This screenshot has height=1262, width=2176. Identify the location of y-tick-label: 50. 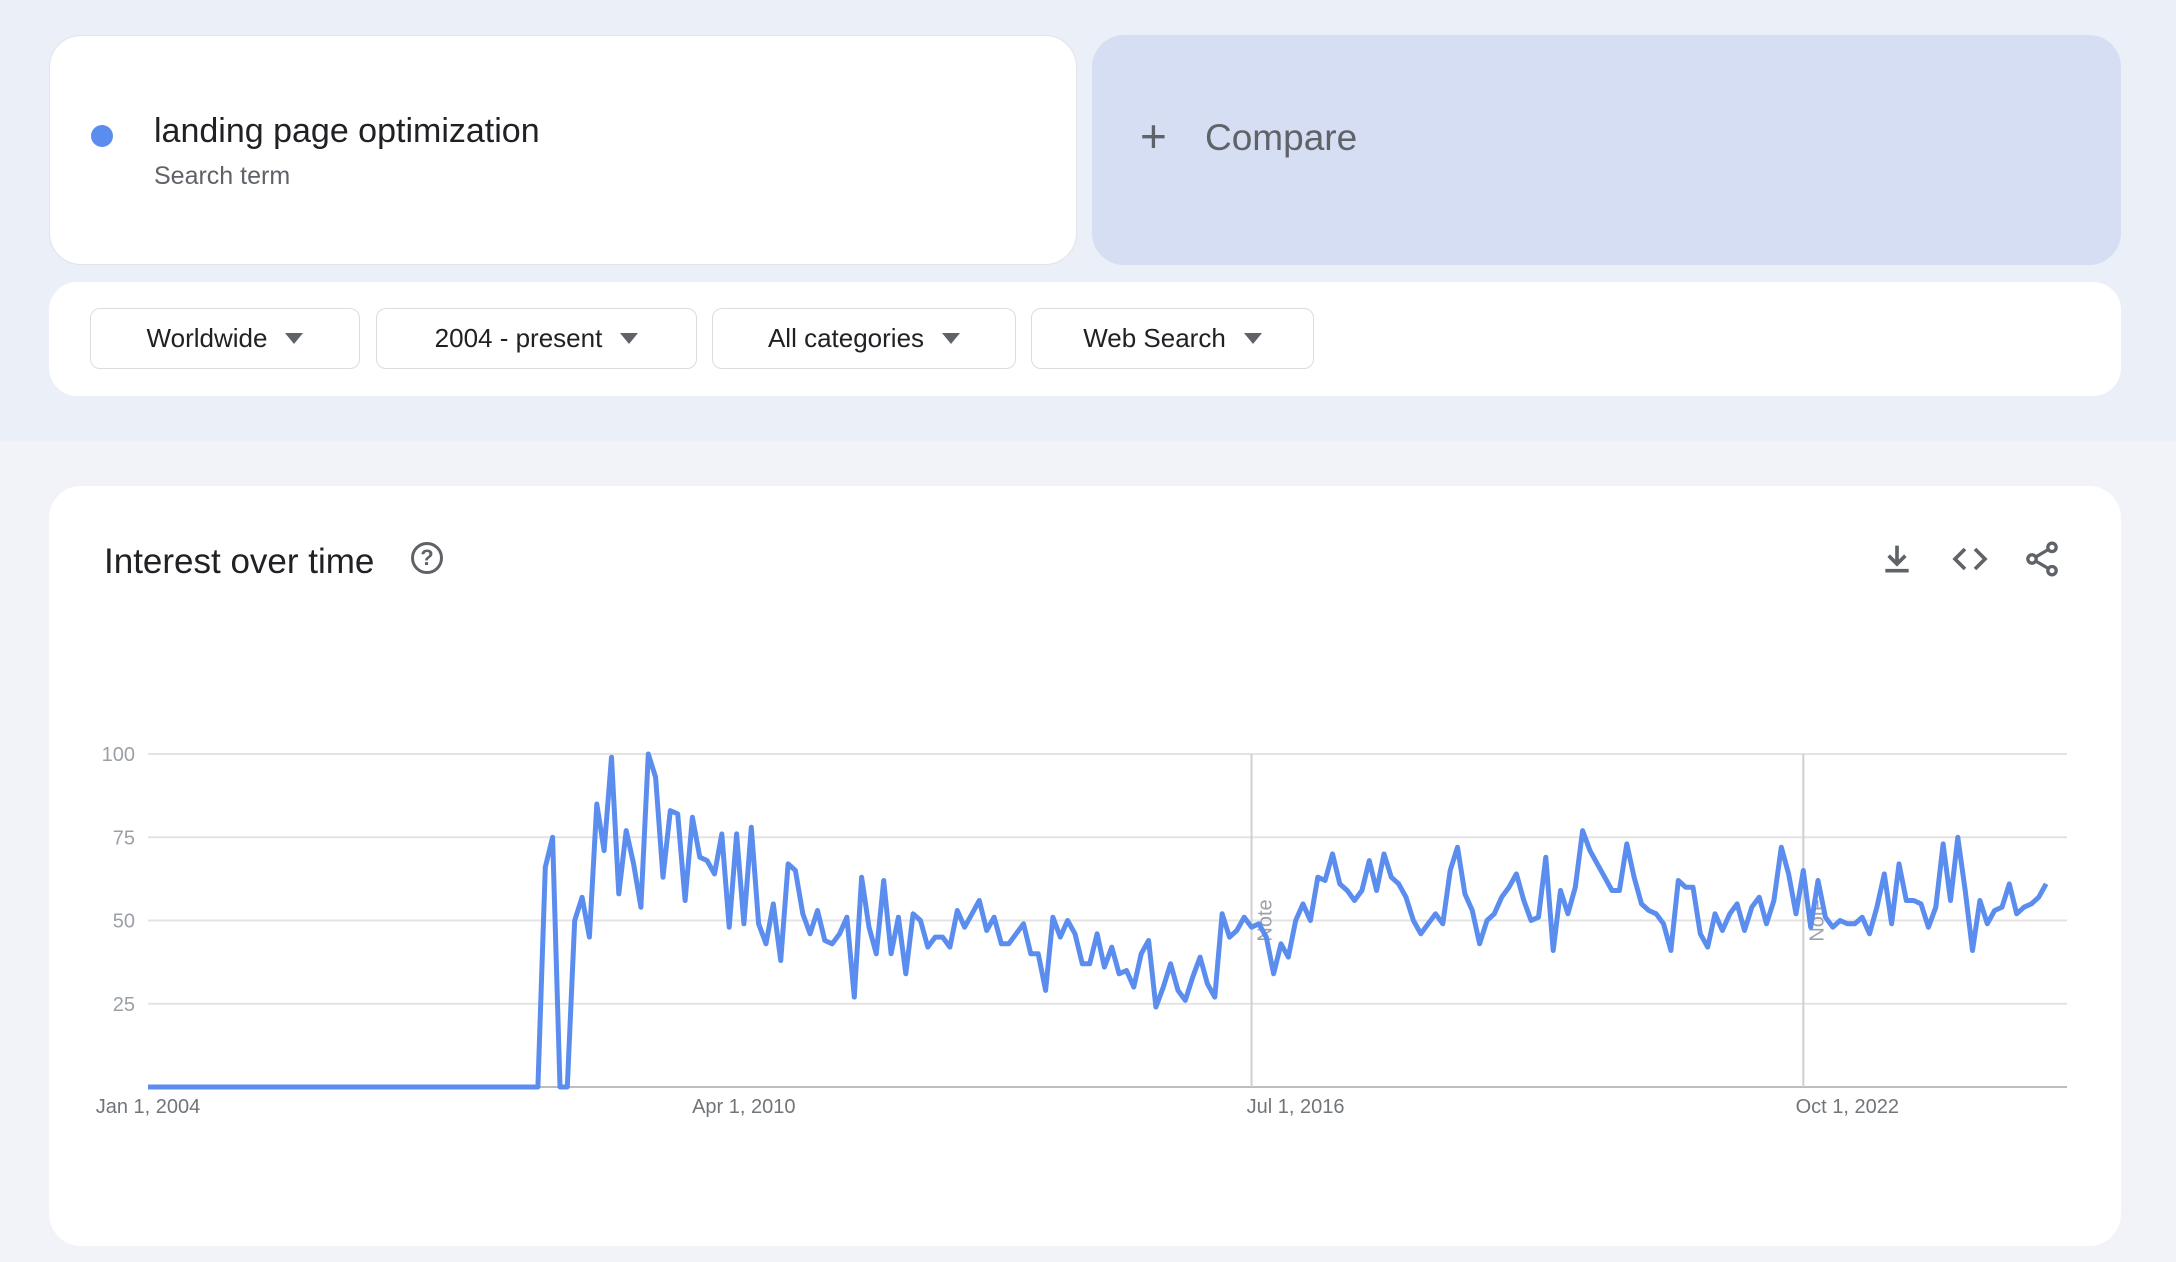
(124, 922).